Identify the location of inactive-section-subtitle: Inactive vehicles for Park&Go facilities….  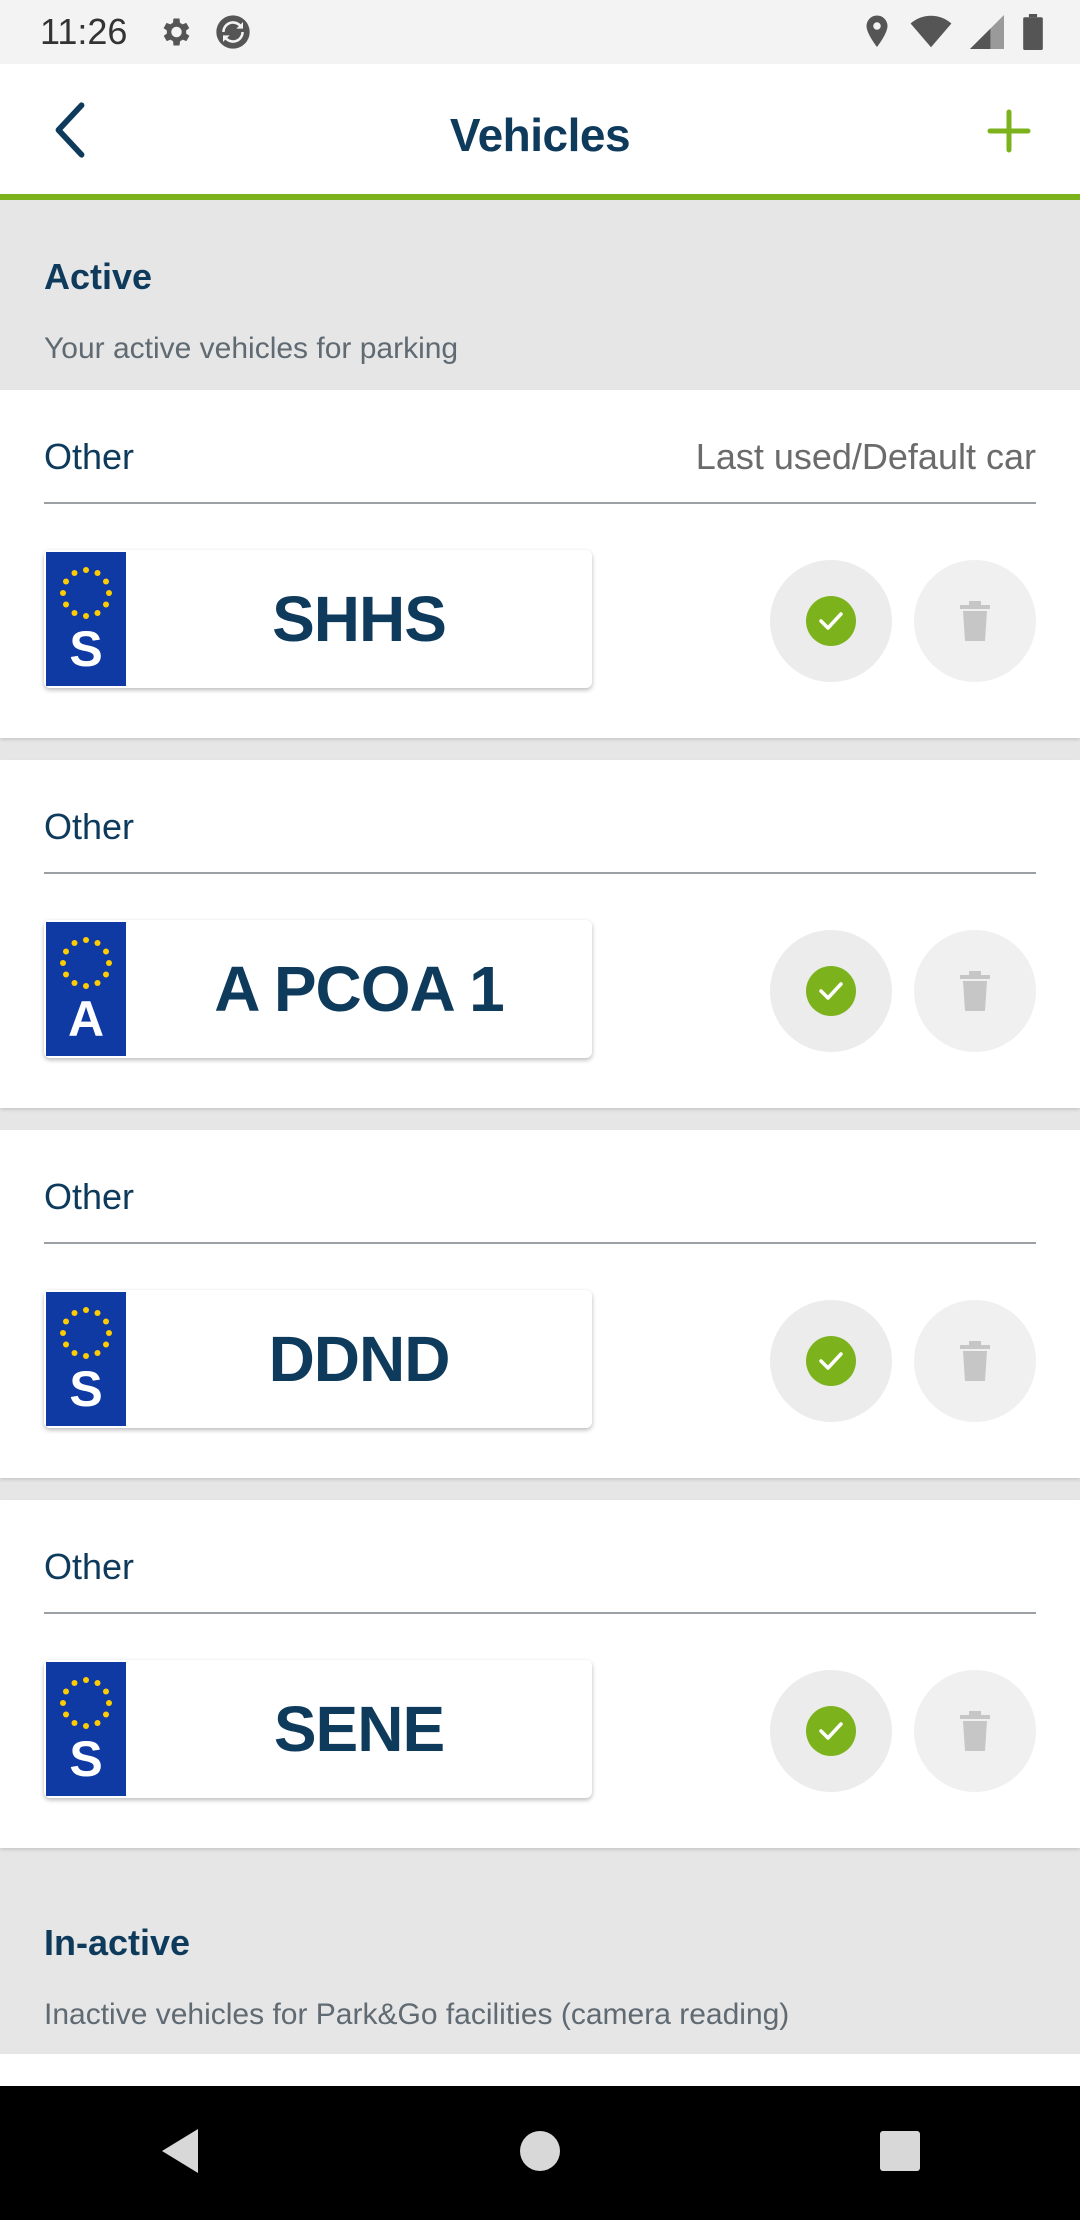
(417, 2014).